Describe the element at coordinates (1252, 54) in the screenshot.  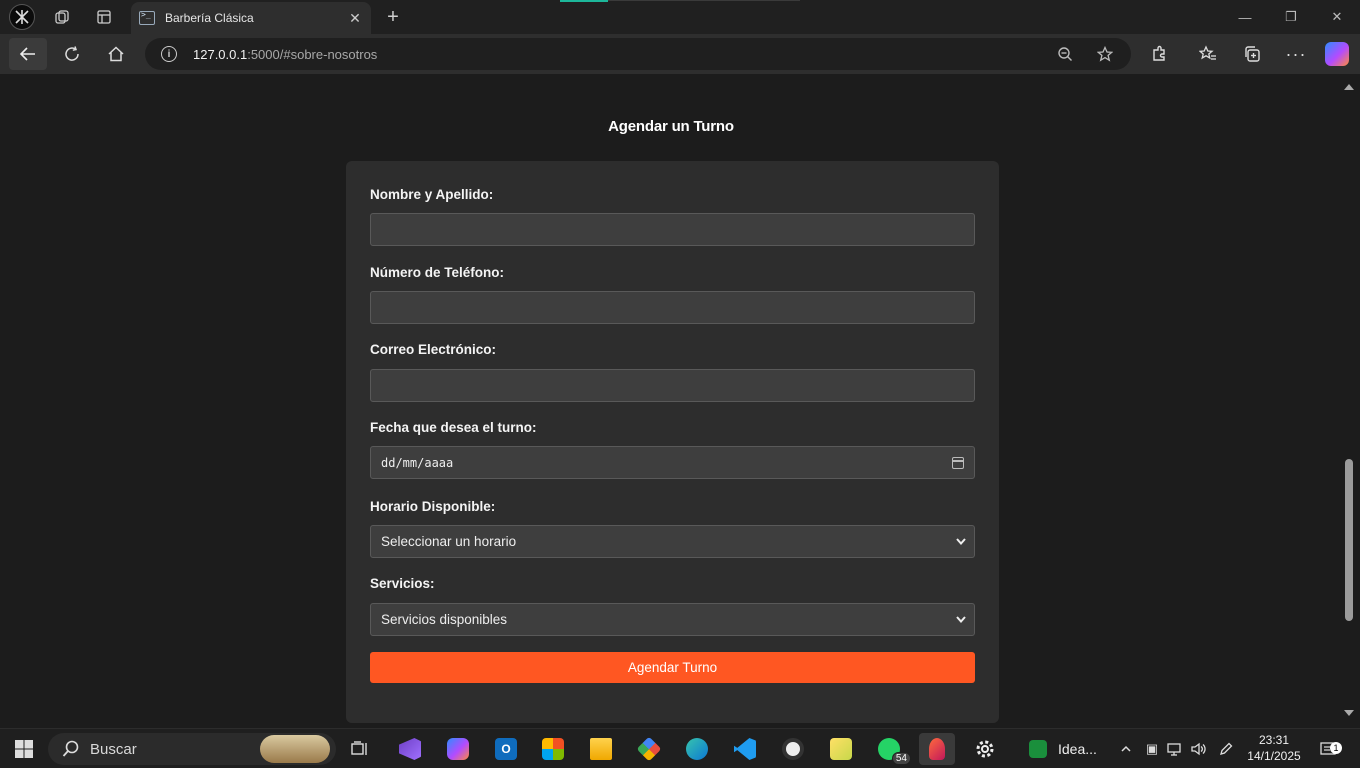
I see `collections-icon` at that location.